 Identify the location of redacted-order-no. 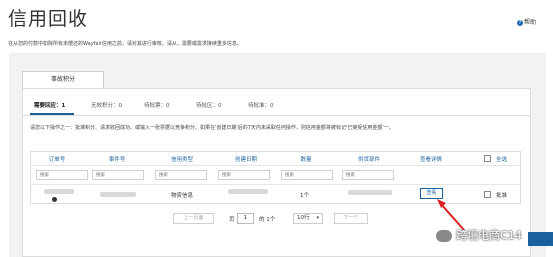
(59, 191).